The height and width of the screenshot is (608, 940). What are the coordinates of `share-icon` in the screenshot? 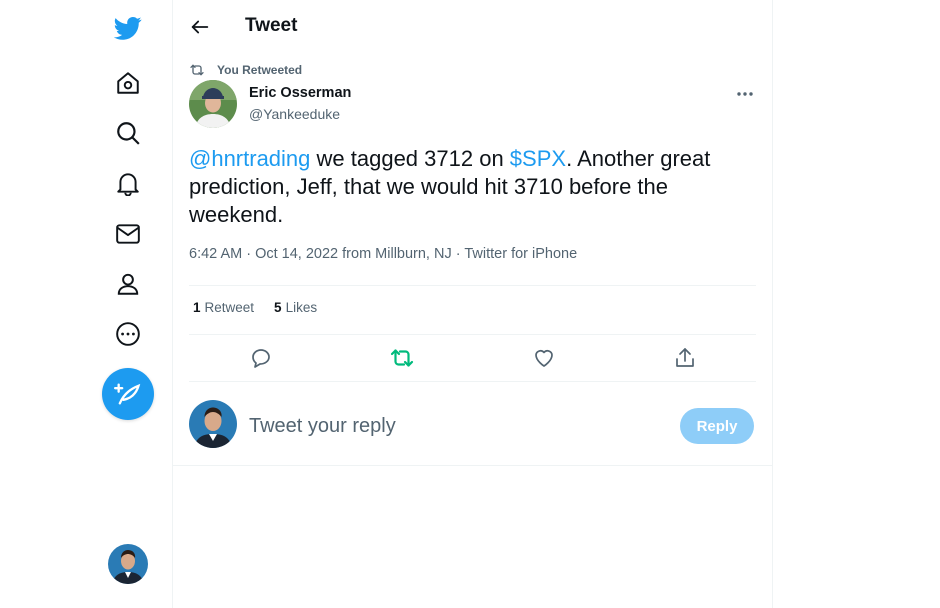 It's located at (685, 358).